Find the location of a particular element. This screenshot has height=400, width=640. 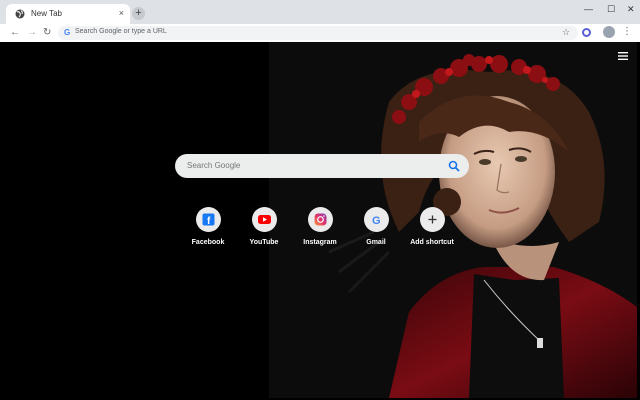

shortcut-label: Instagram is located at coordinates (320, 242).